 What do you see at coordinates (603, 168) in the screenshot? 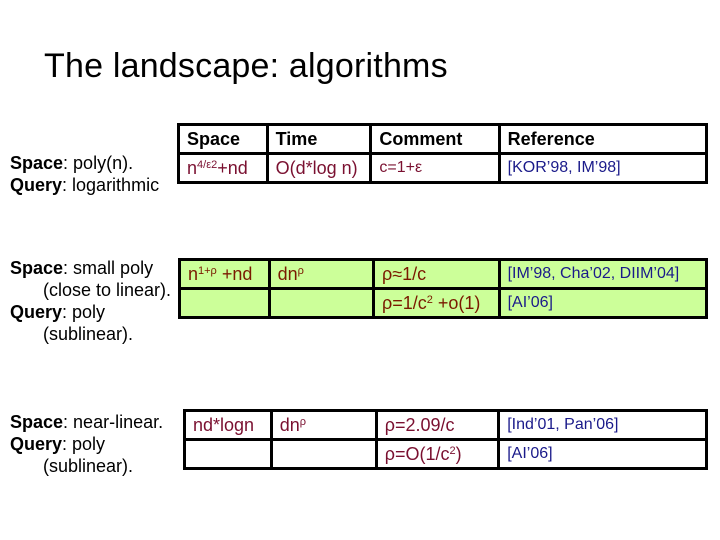
I see `cell-reference: [KOR’98, IM’98]` at bounding box center [603, 168].